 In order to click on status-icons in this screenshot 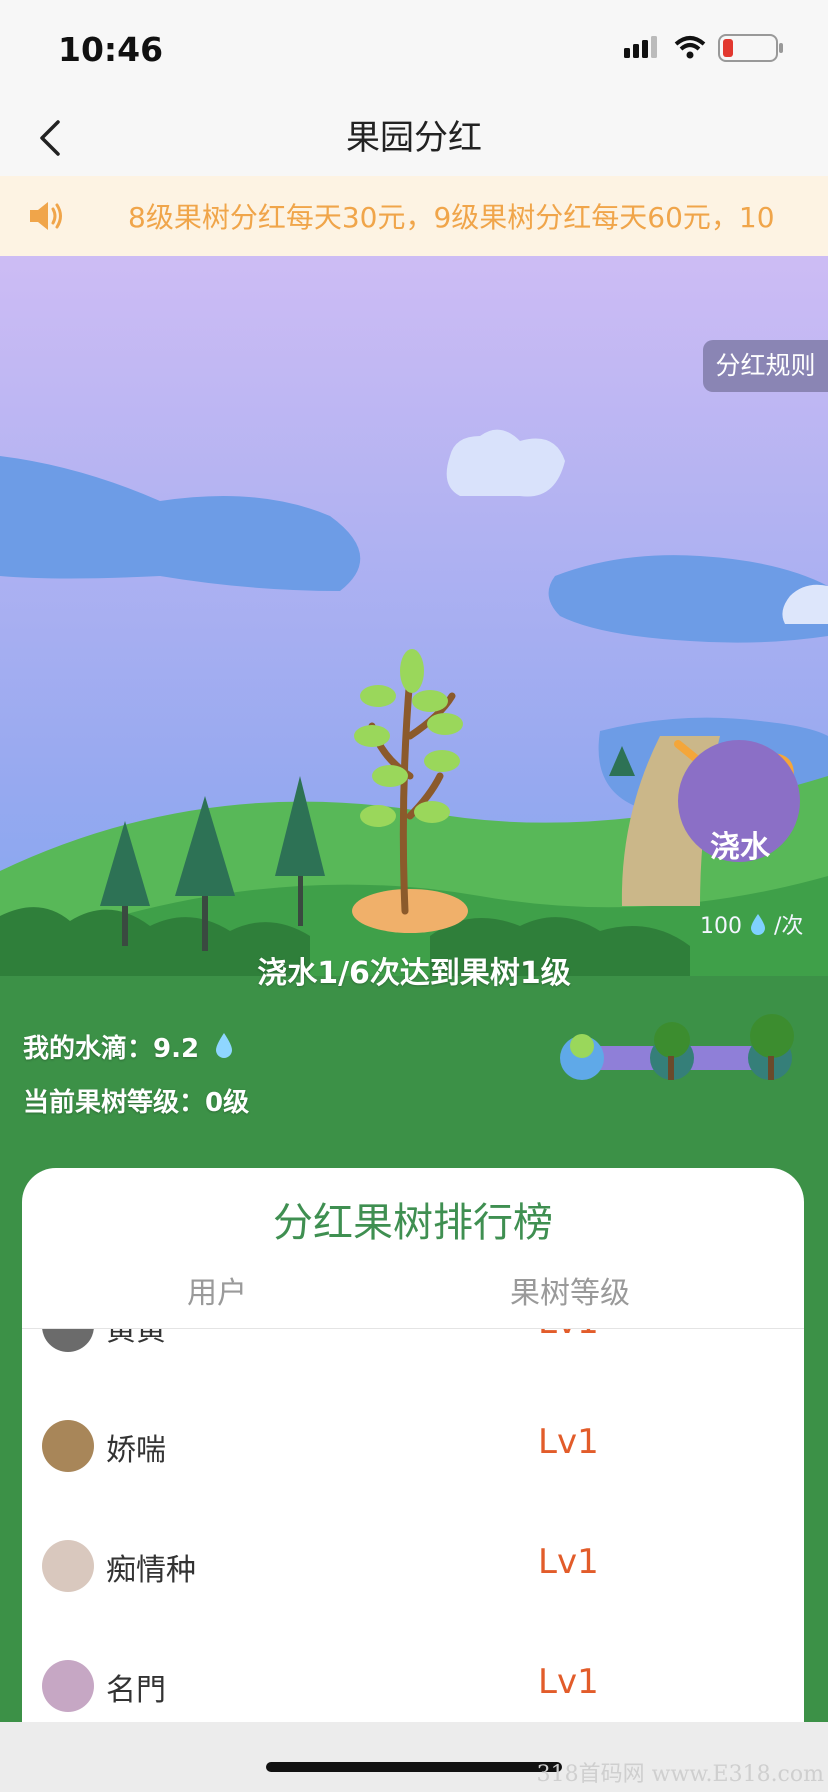, I will do `click(709, 50)`.